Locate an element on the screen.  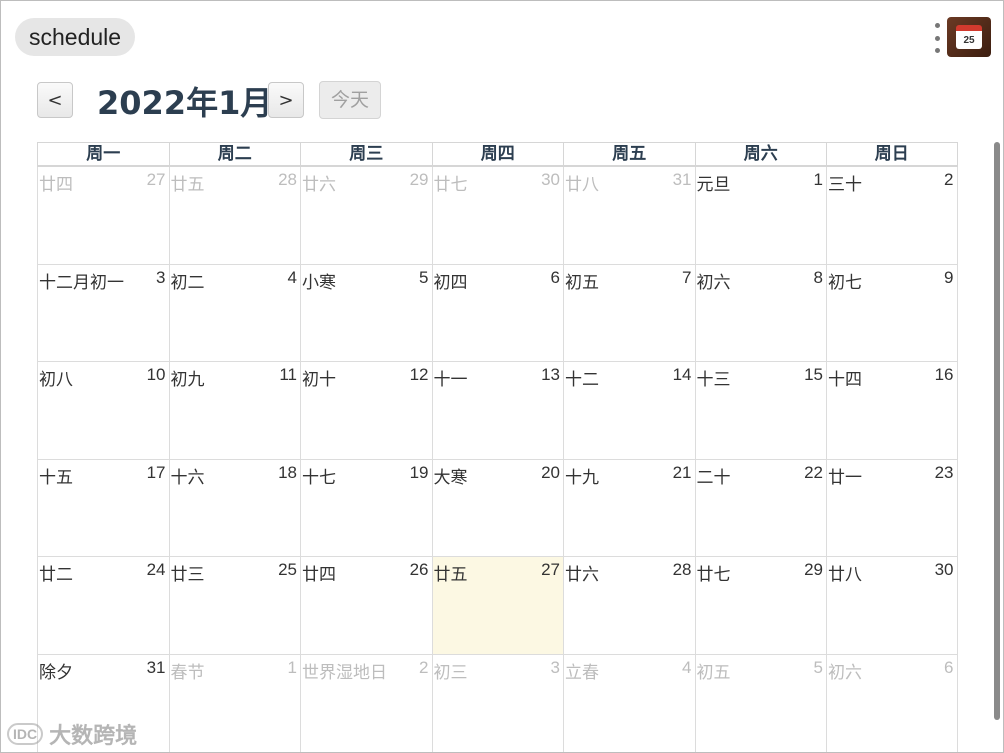
calendar-page-icon: 25 is located at coordinates (969, 37).